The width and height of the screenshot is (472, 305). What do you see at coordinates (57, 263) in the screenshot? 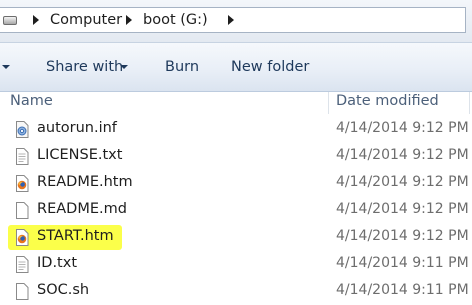
I see `file-name: ID.txt` at bounding box center [57, 263].